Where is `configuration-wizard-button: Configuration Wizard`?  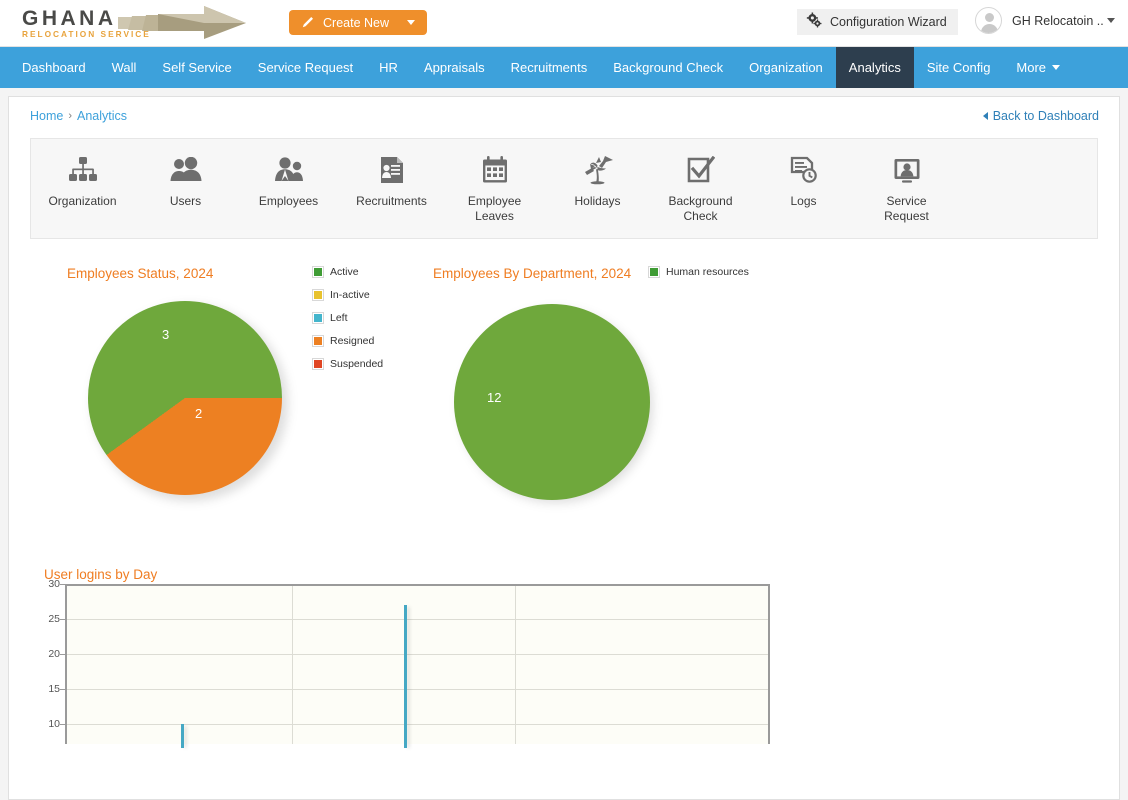
configuration-wizard-button: Configuration Wizard is located at coordinates (877, 22).